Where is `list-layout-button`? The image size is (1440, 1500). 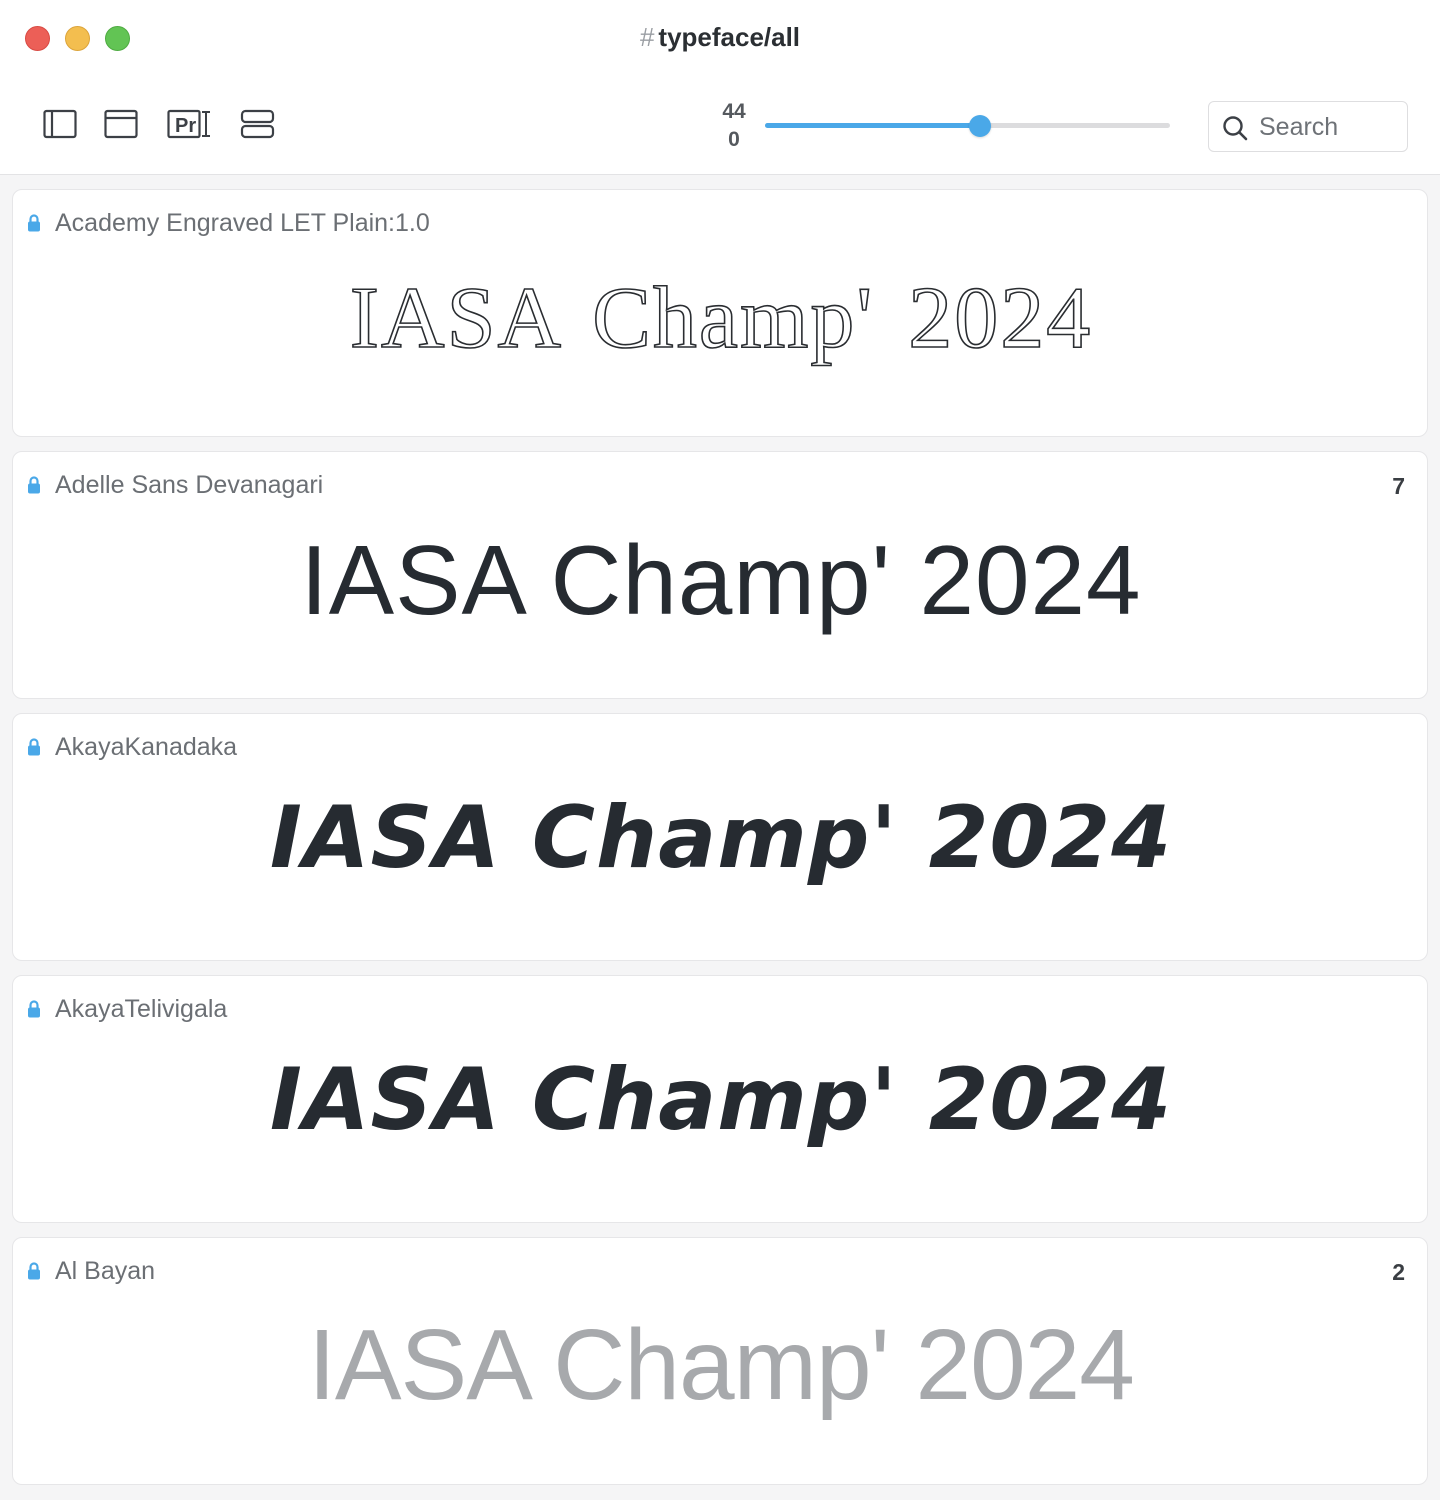 list-layout-button is located at coordinates (258, 124).